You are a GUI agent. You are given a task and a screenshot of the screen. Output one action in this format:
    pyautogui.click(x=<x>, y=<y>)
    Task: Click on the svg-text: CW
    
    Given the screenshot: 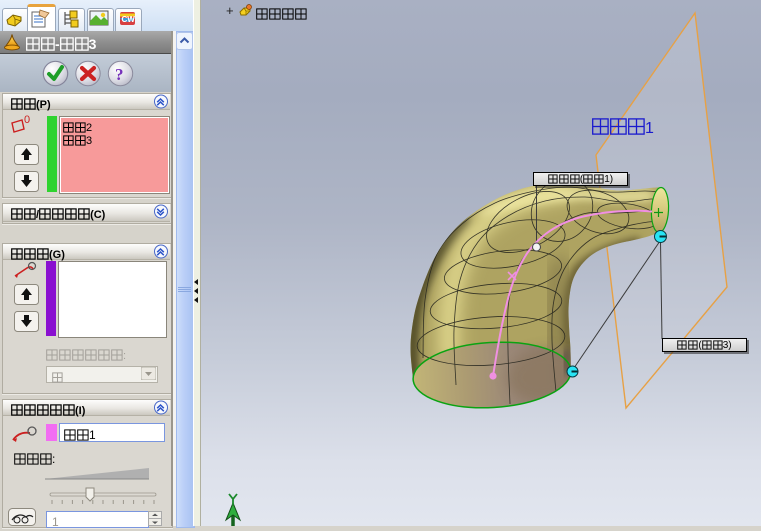 What is the action you would take?
    pyautogui.click(x=129, y=19)
    